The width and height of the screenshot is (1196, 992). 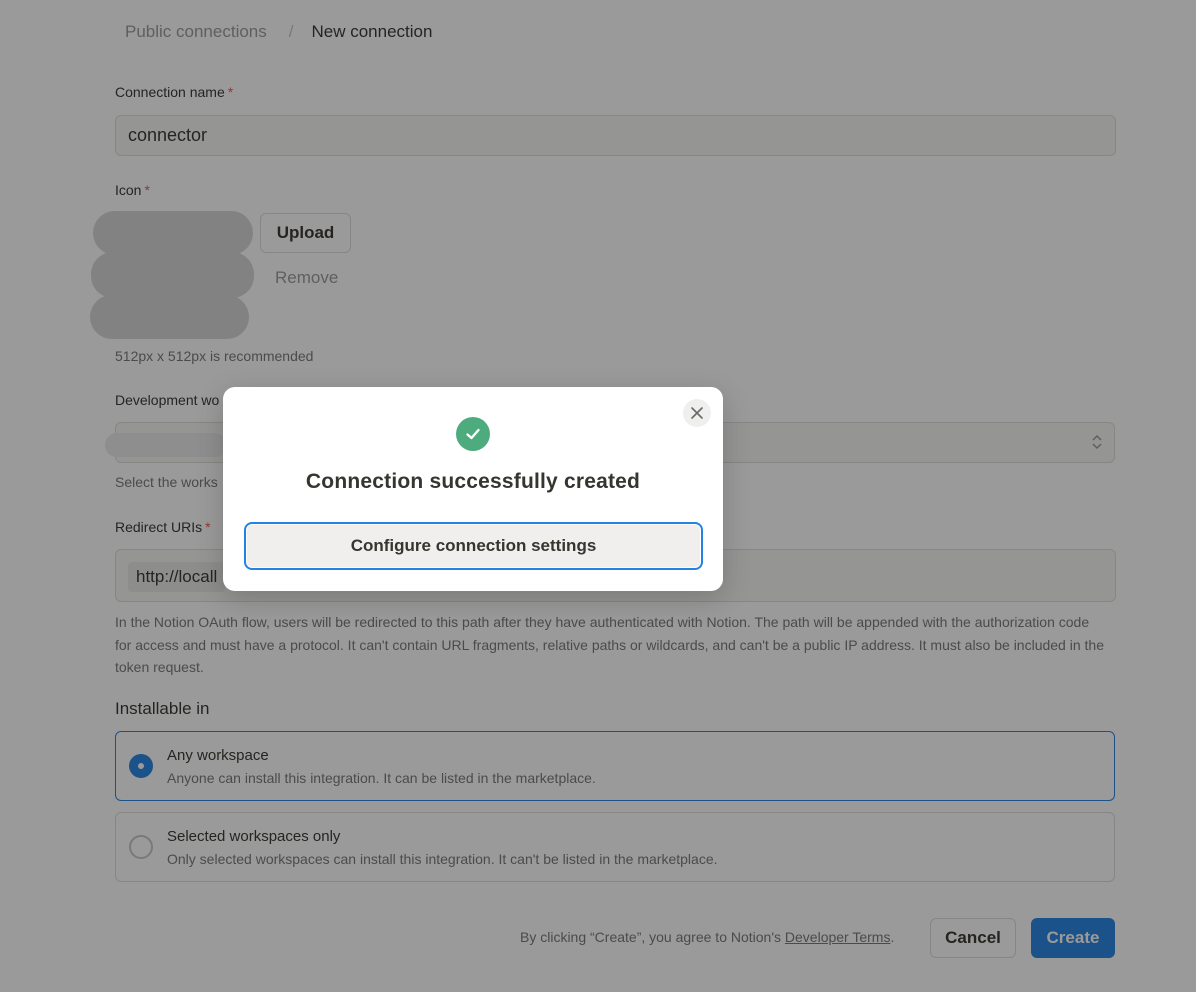 What do you see at coordinates (473, 481) in the screenshot?
I see `modal-title: Connection successfully created` at bounding box center [473, 481].